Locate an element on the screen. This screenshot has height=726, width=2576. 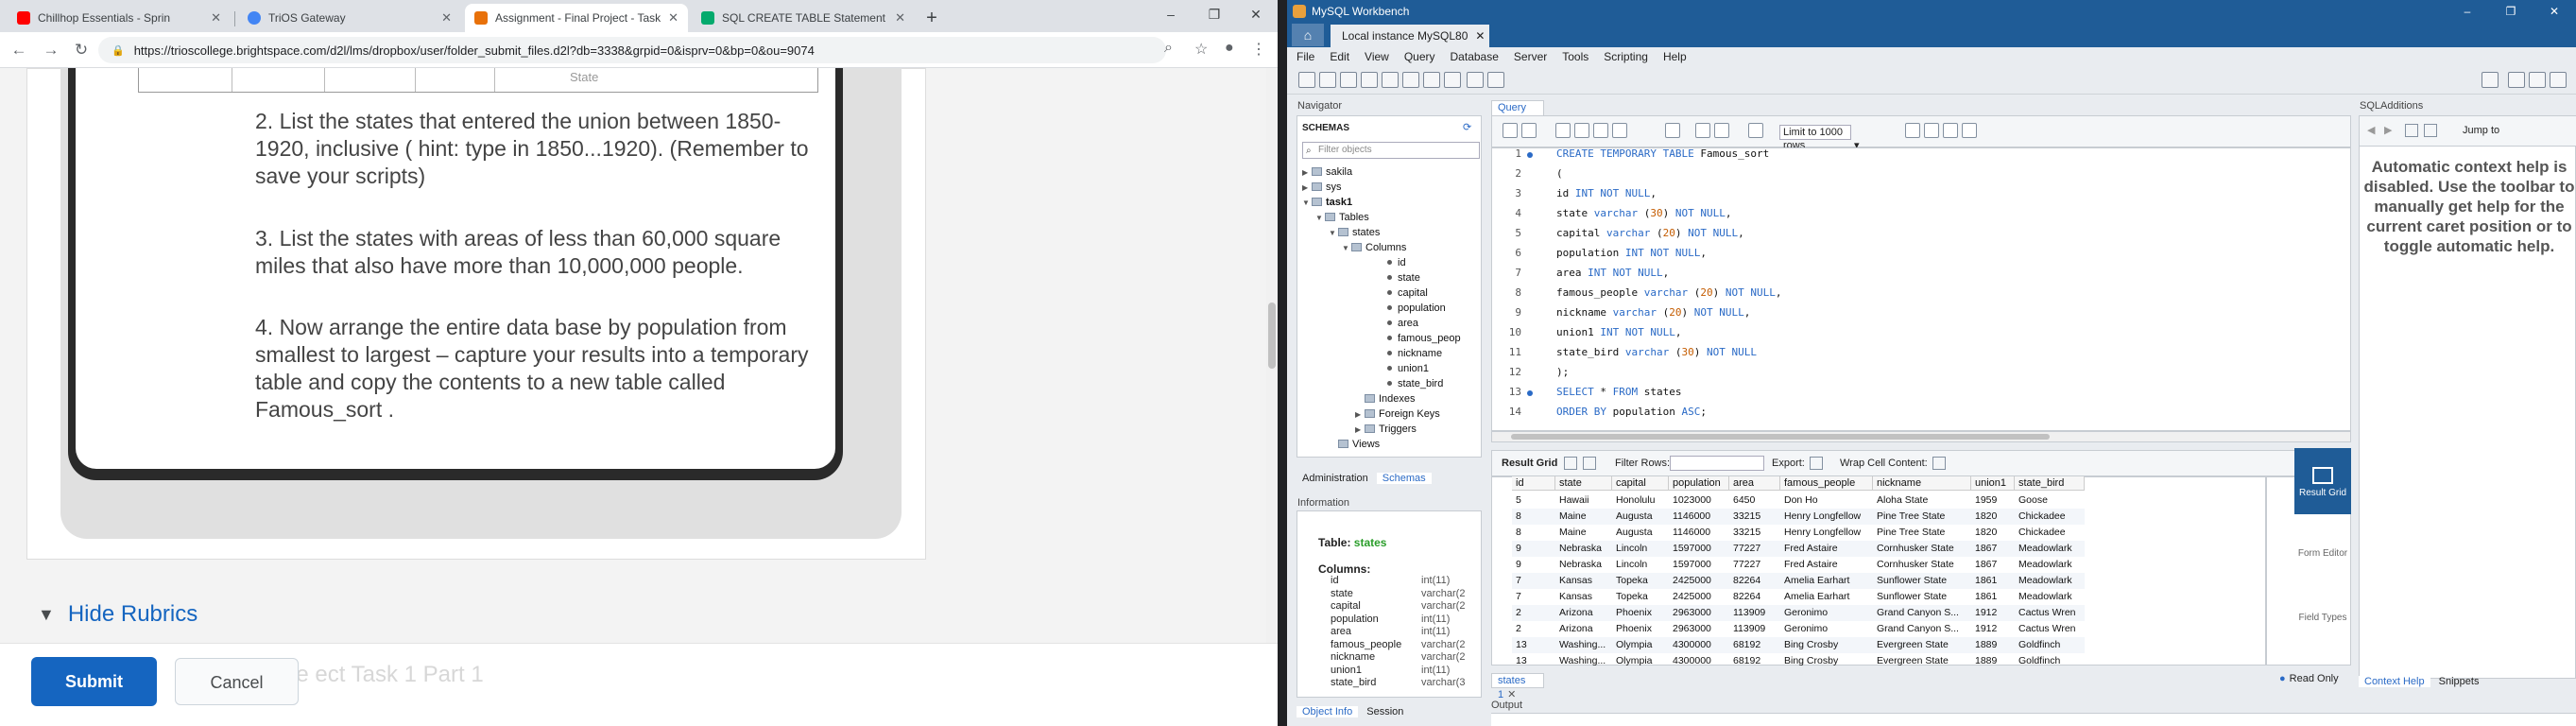
column-header: state_bird is located at coordinates (2050, 483).